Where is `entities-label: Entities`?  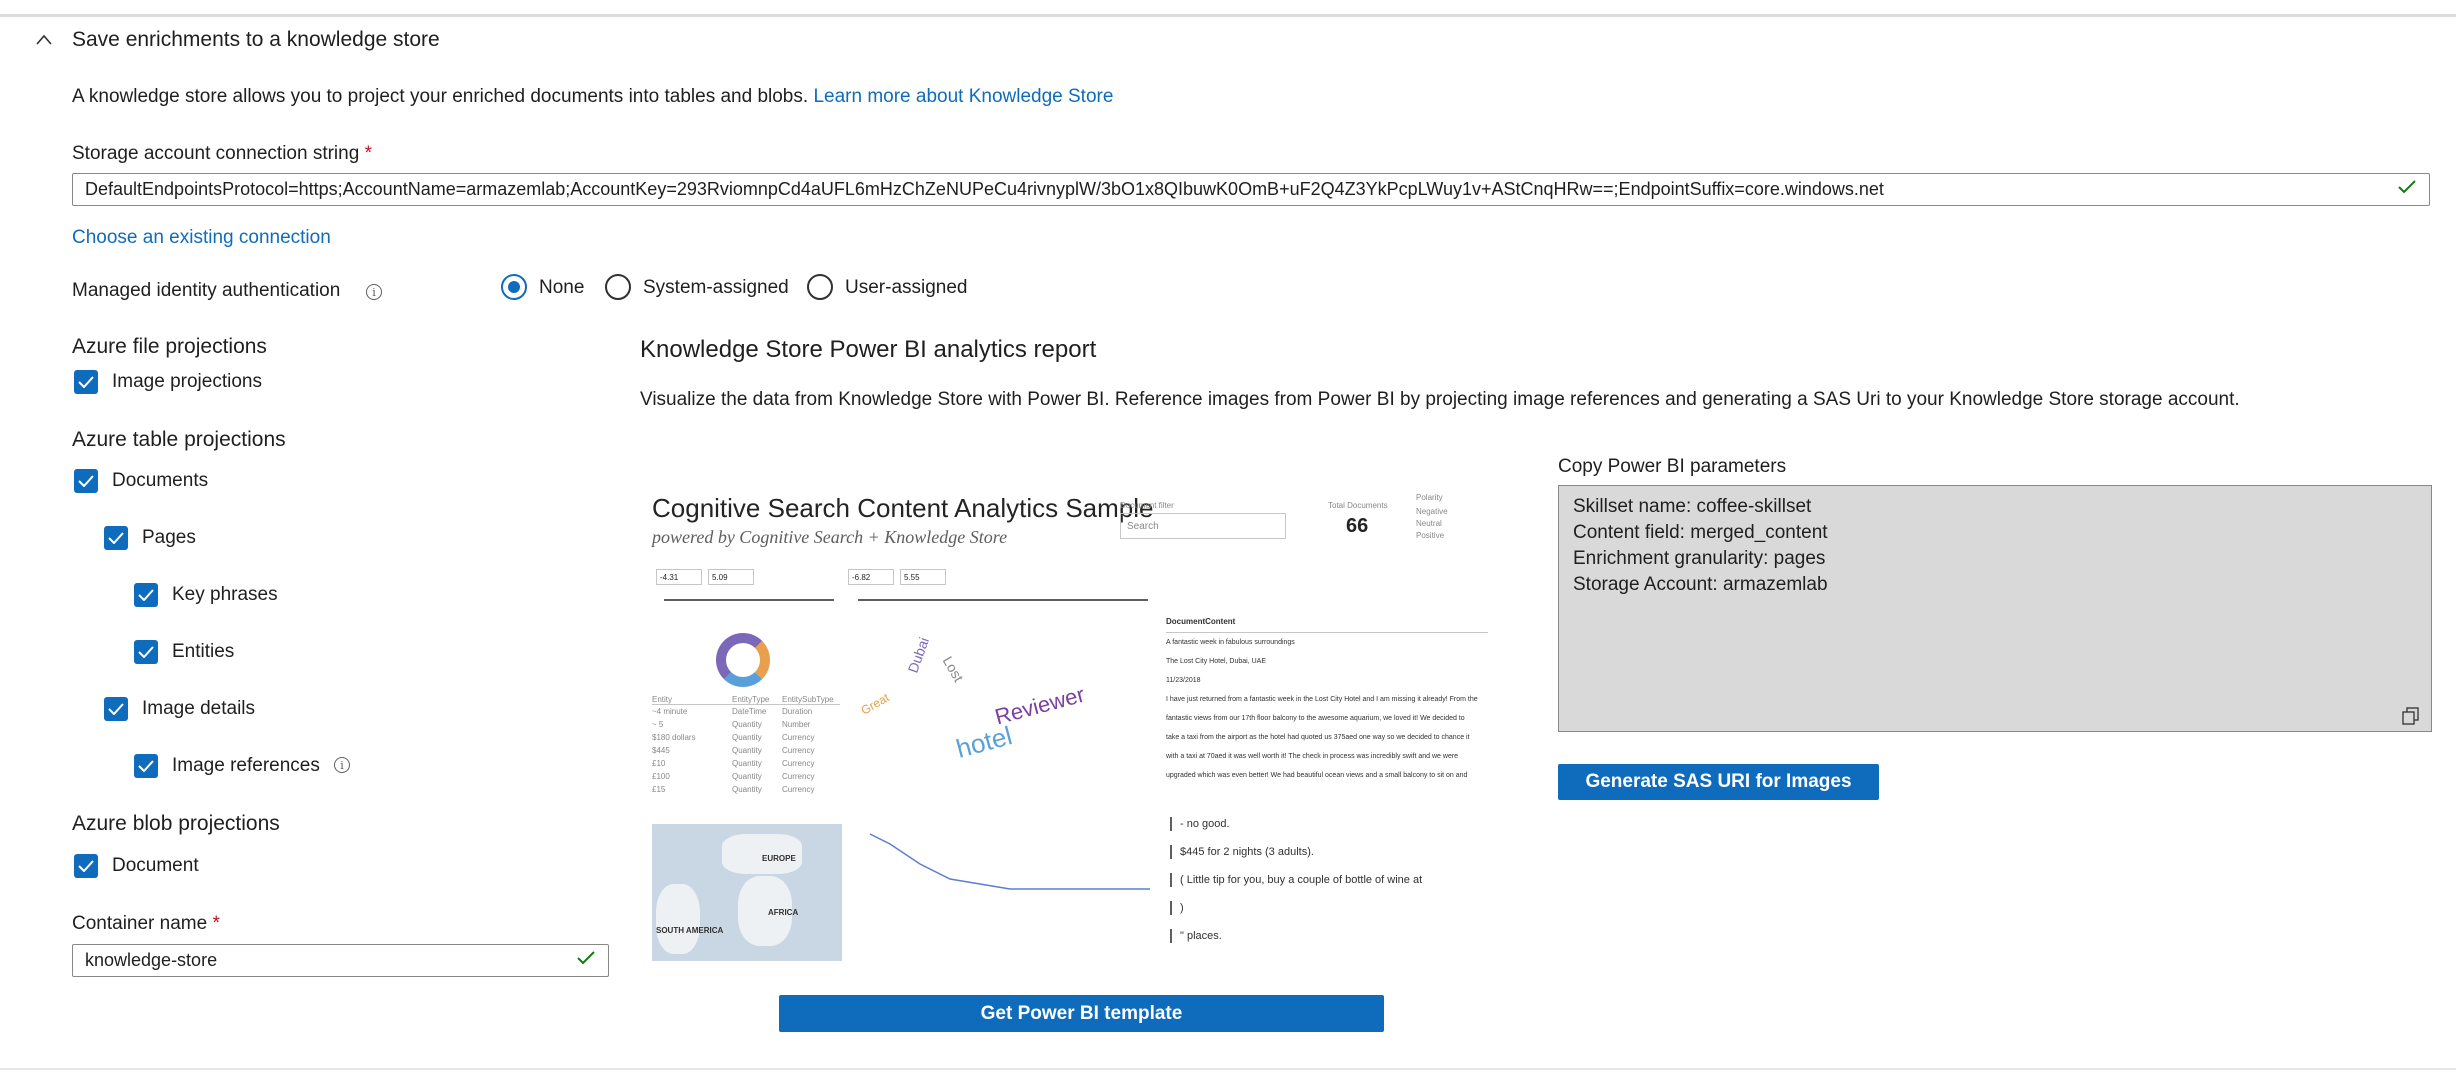
entities-label: Entities is located at coordinates (203, 652).